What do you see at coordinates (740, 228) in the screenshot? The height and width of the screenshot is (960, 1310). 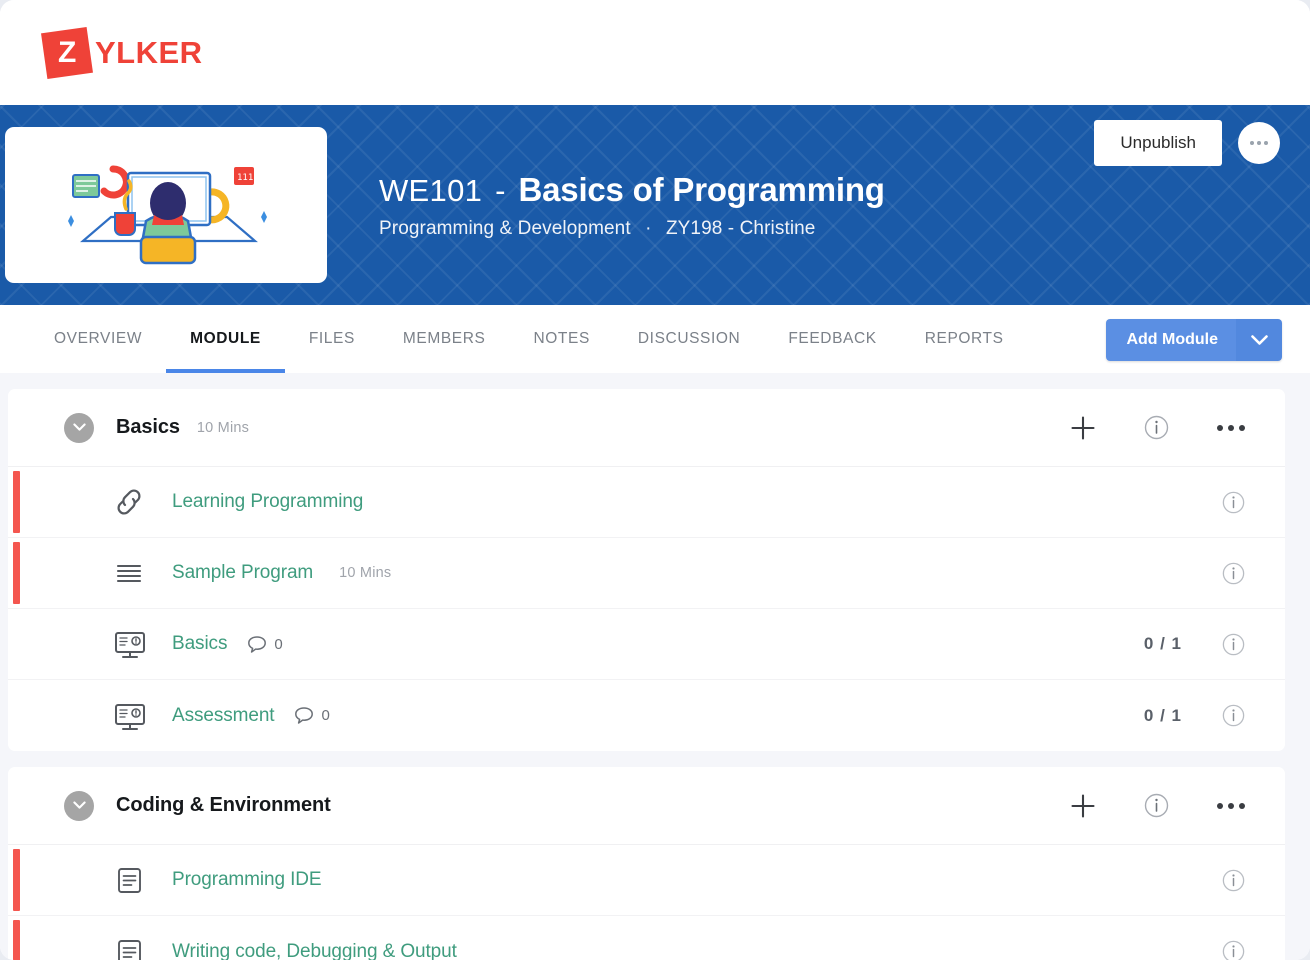 I see `course-instructor: ZY198 - Christine` at bounding box center [740, 228].